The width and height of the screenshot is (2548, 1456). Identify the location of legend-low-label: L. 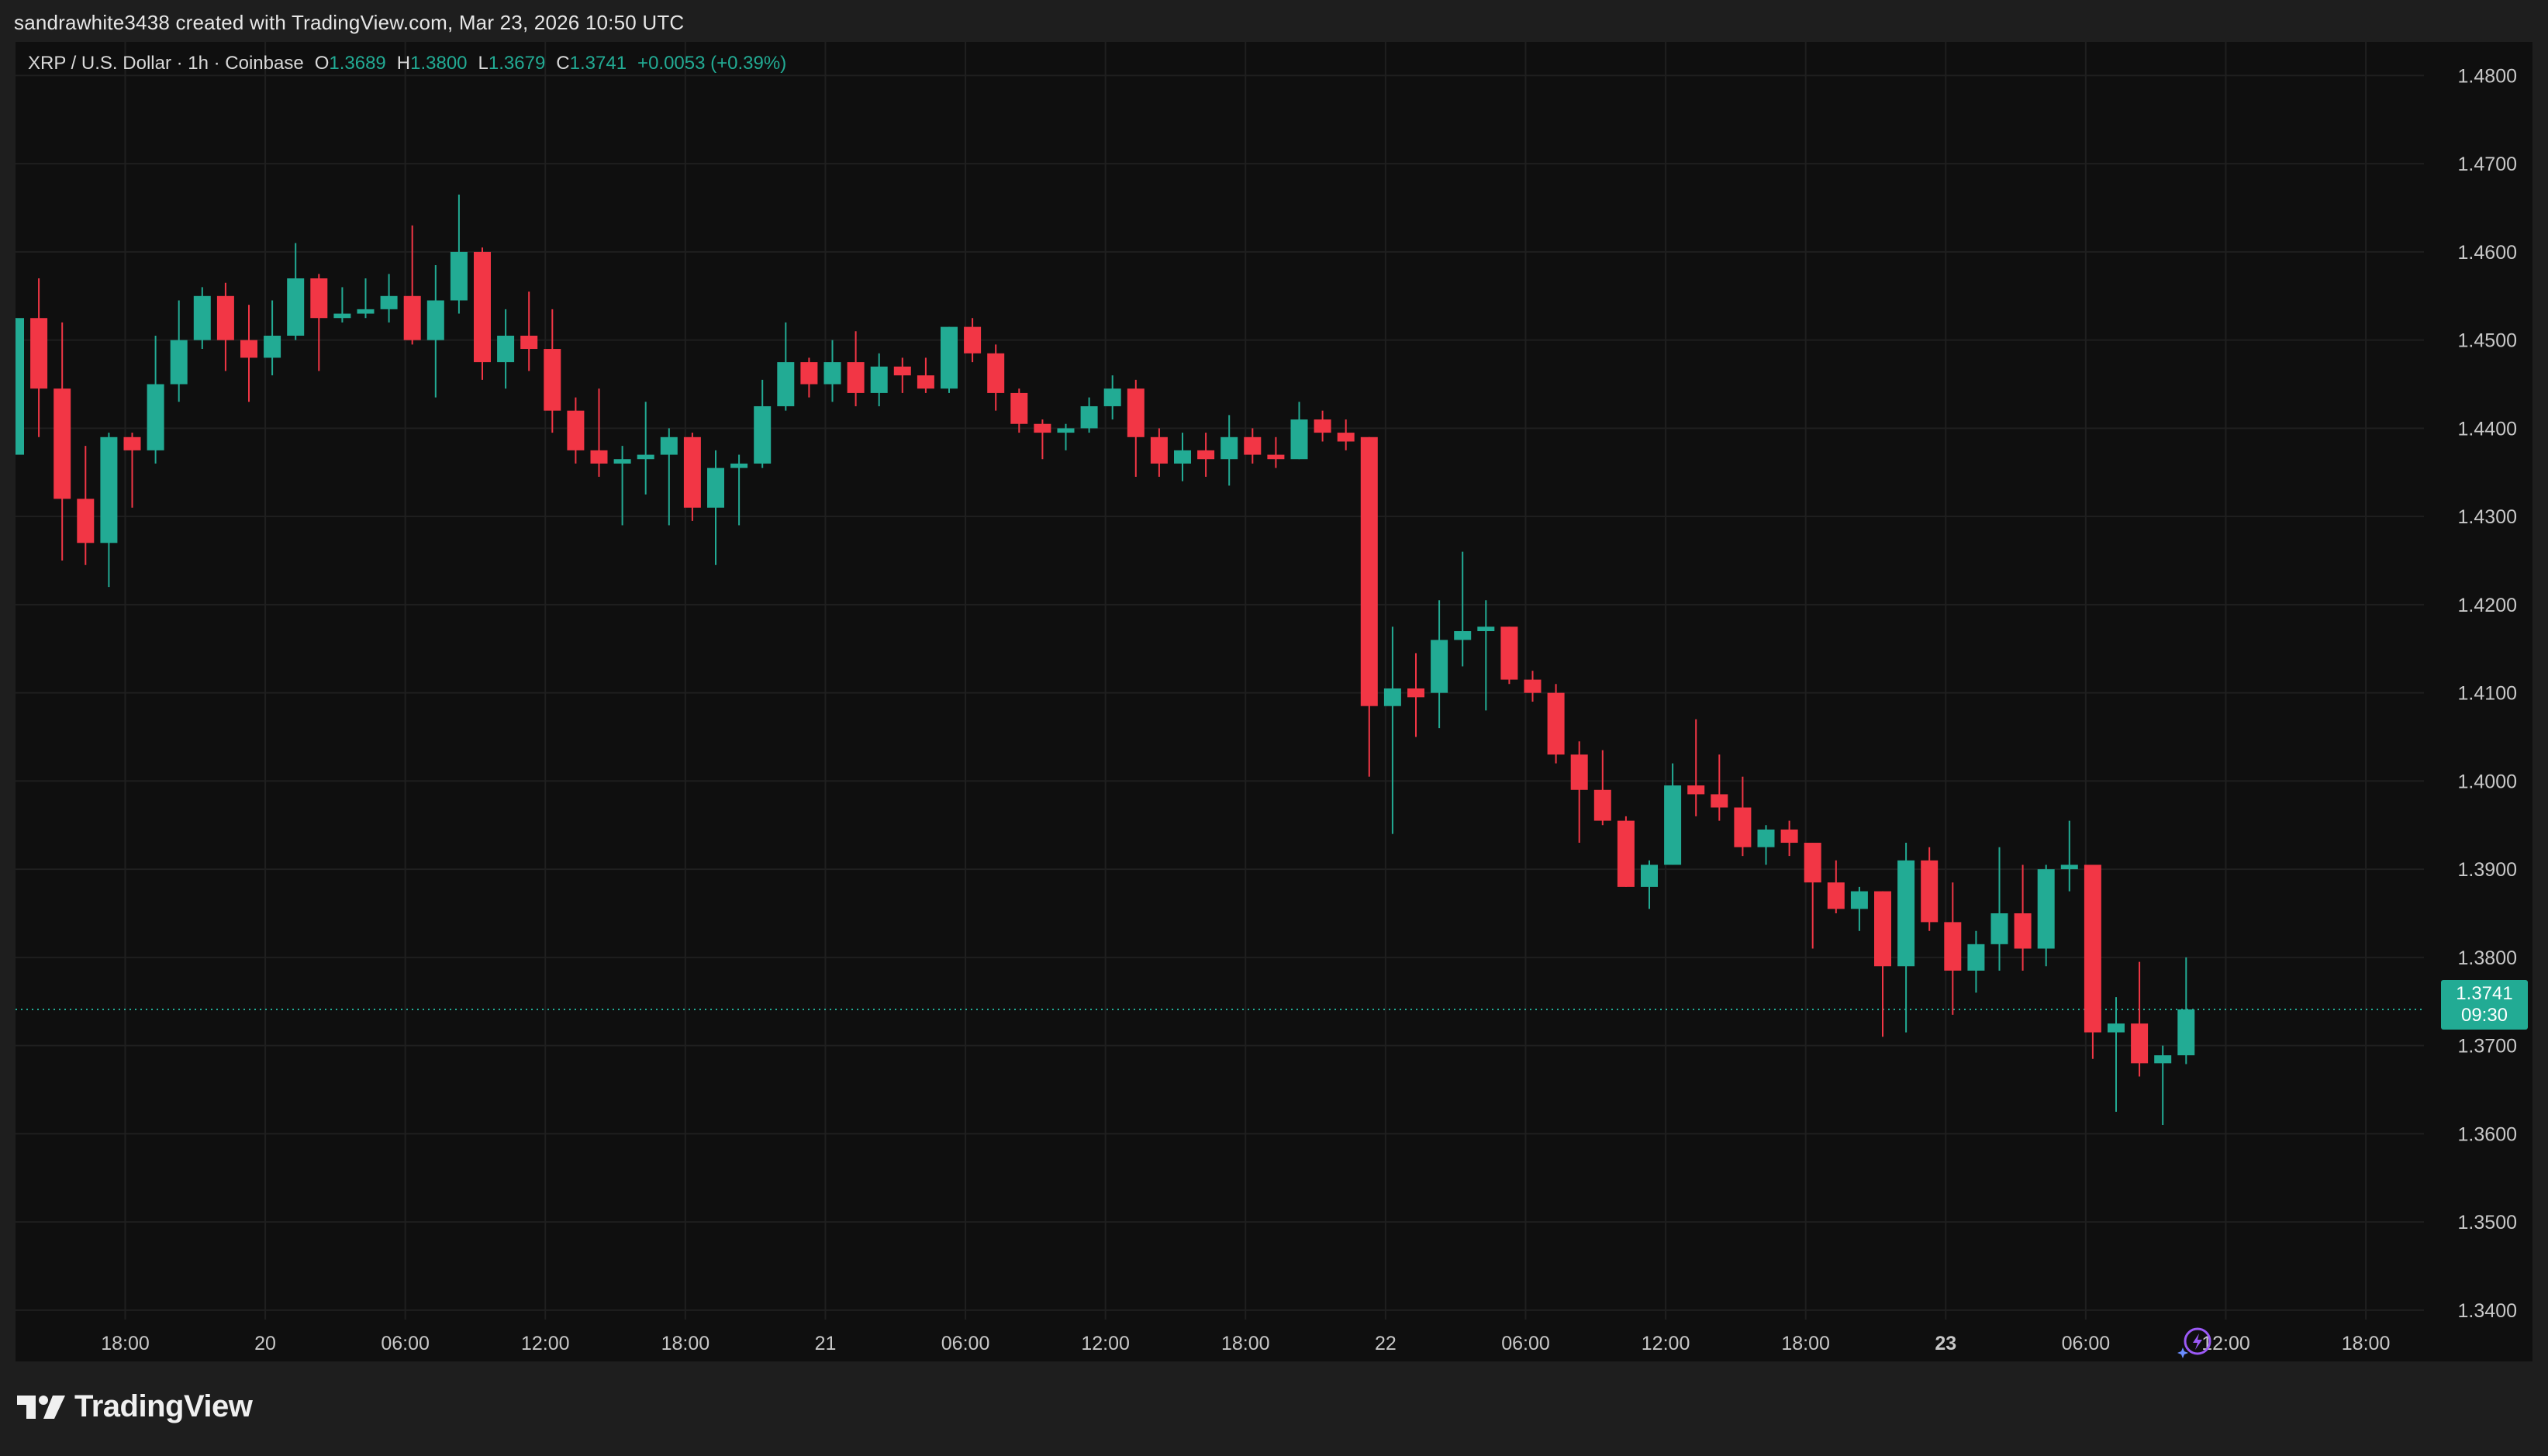
(483, 64).